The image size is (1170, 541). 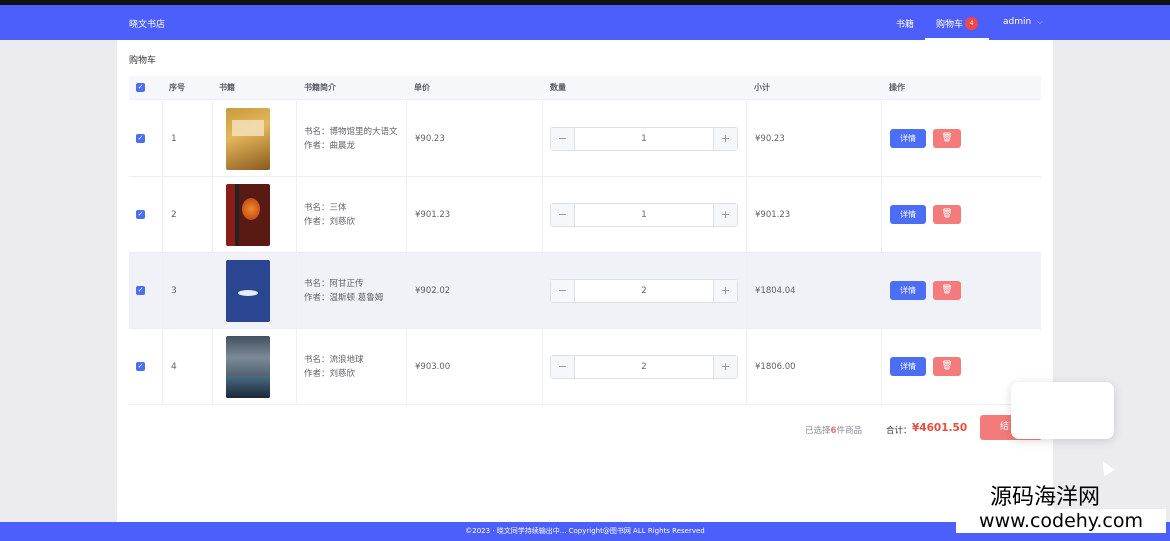 I want to click on unit-price: ¥903.00, so click(x=433, y=366).